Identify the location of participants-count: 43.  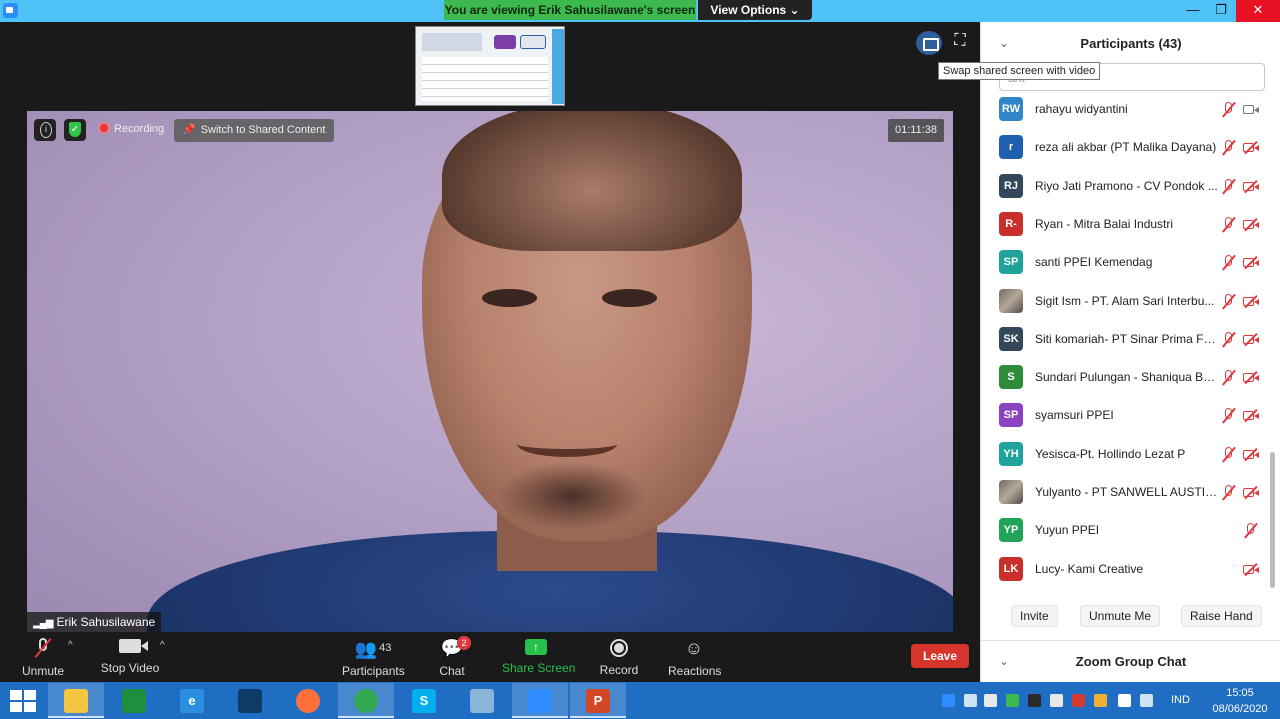
(385, 648).